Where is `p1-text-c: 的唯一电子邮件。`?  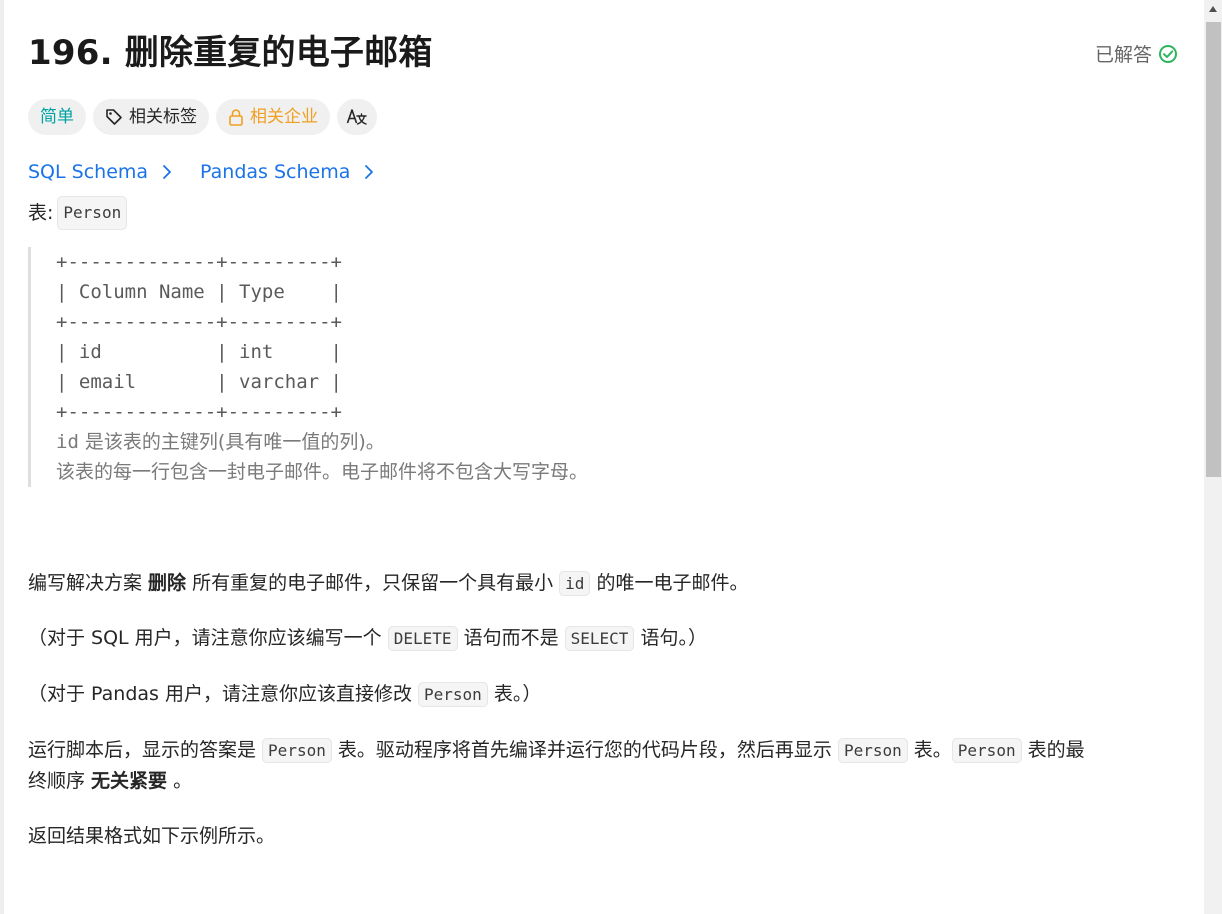
p1-text-c: 的唯一电子邮件。 is located at coordinates (669, 583).